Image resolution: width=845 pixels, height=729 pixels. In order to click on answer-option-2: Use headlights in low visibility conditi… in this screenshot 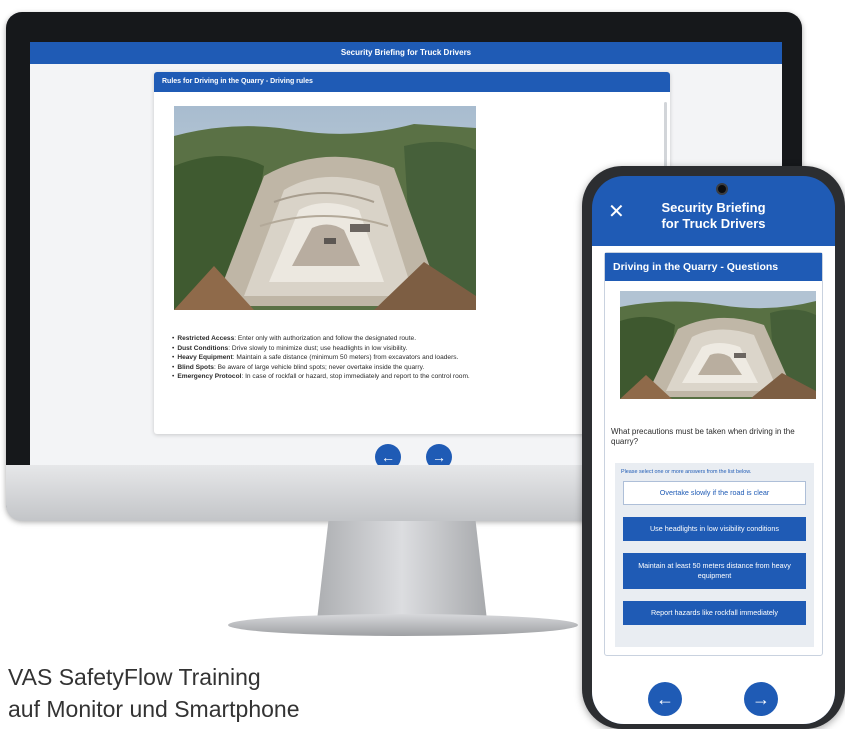, I will do `click(714, 529)`.